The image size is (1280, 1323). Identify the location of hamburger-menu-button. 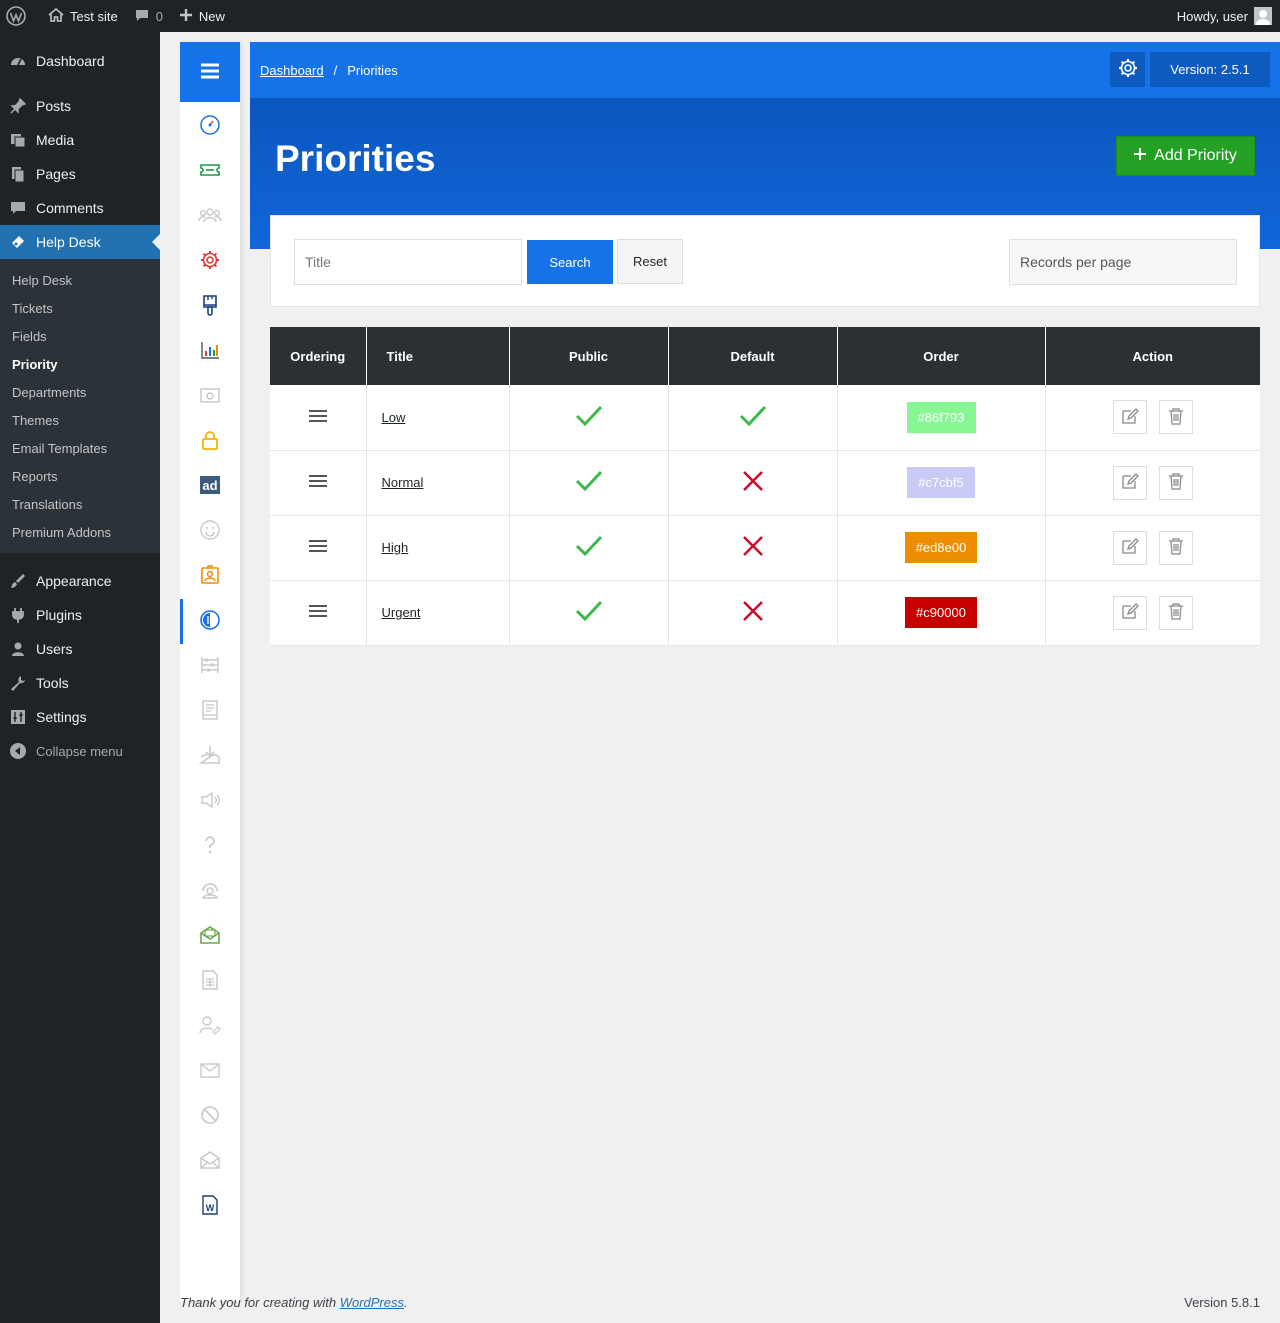
(210, 72).